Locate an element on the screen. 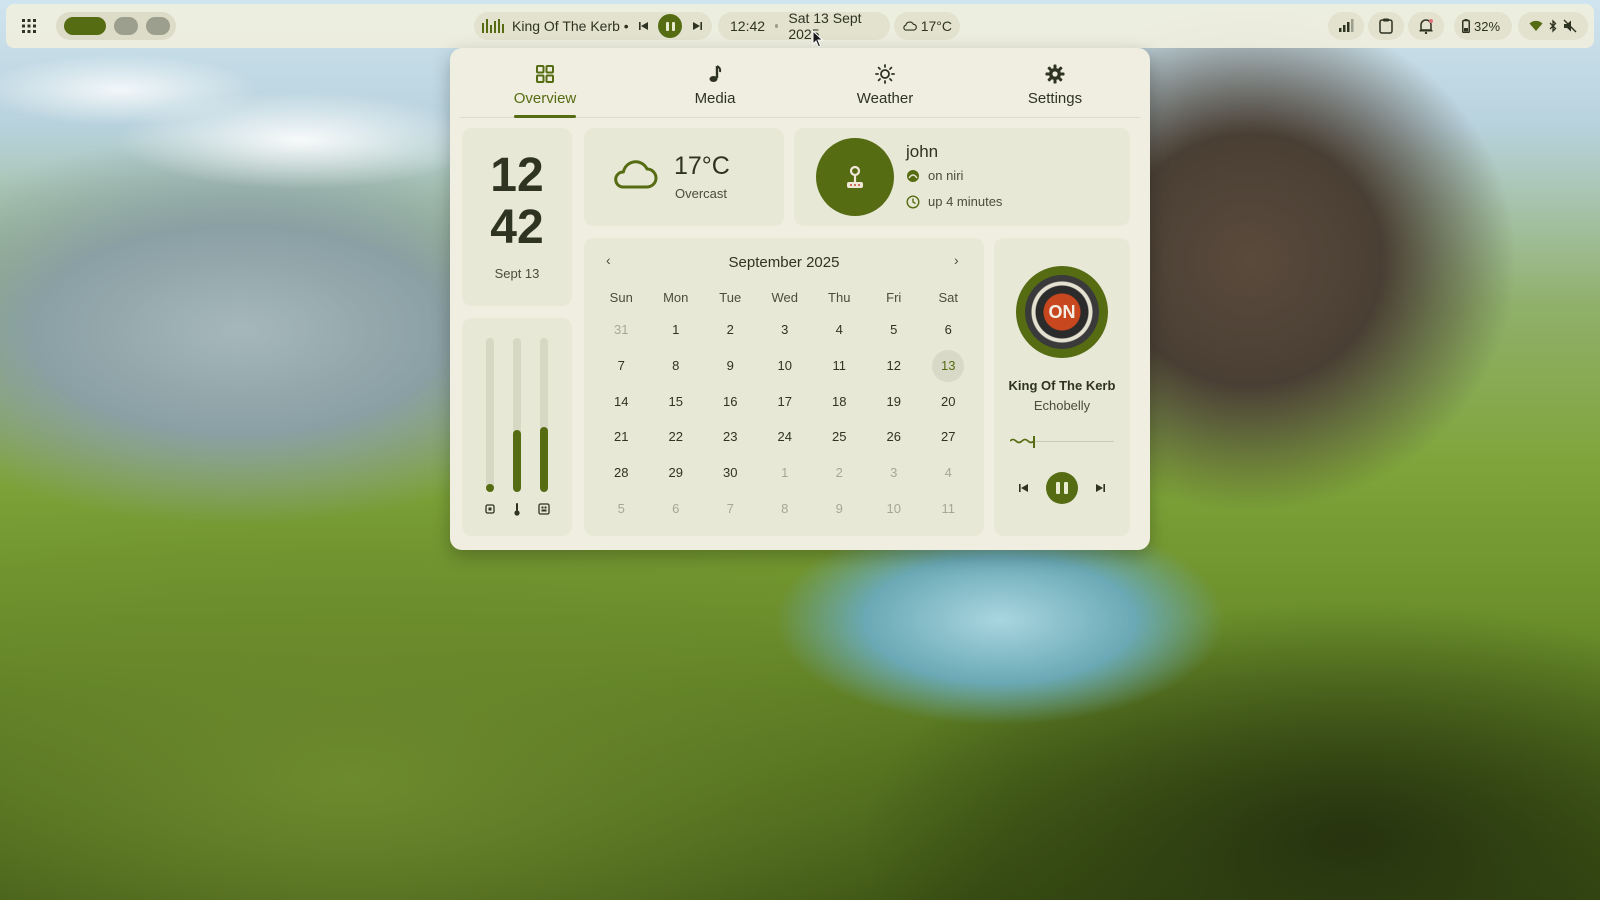 The image size is (1600, 900). clipboard-button is located at coordinates (1386, 26).